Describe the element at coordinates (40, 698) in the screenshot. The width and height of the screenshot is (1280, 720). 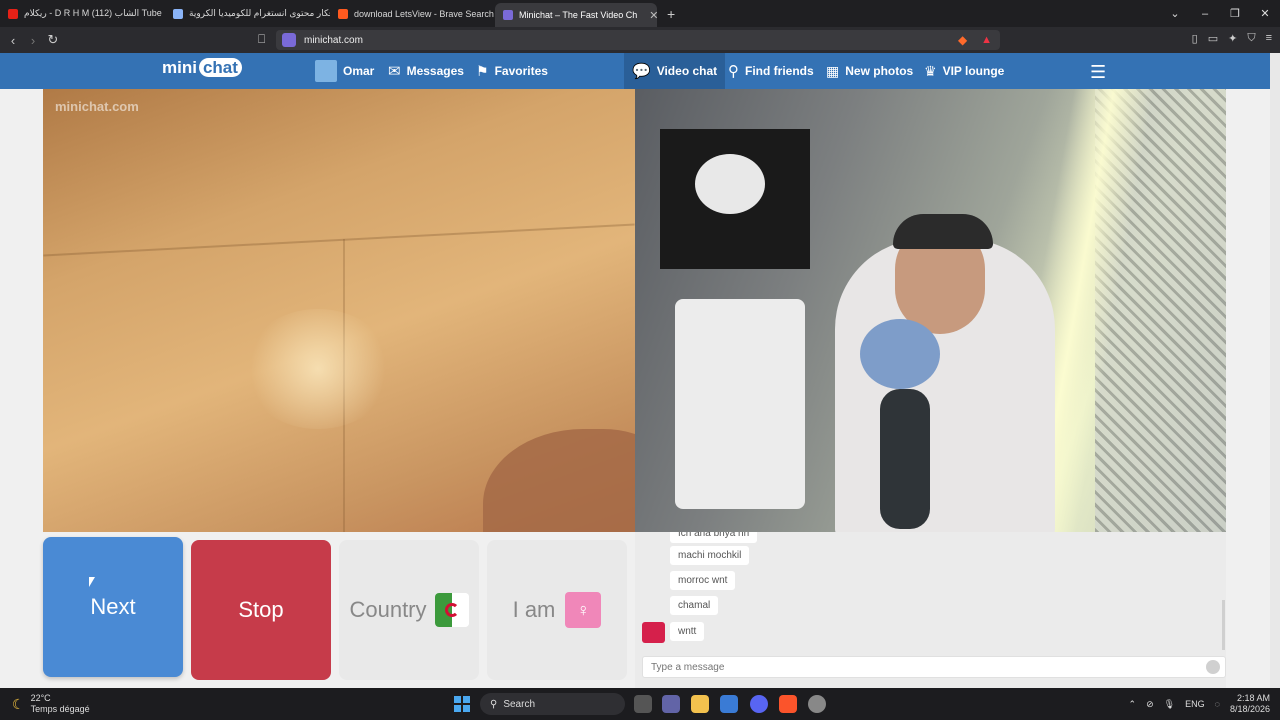
I see `temperature: 22°C` at that location.